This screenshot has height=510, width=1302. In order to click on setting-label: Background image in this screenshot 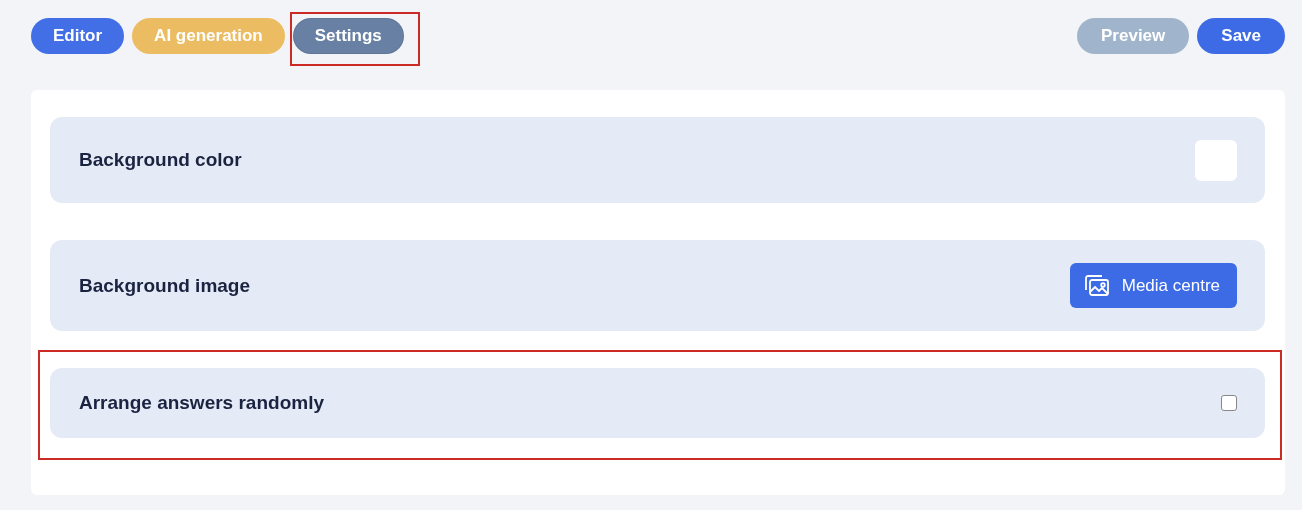, I will do `click(165, 285)`.